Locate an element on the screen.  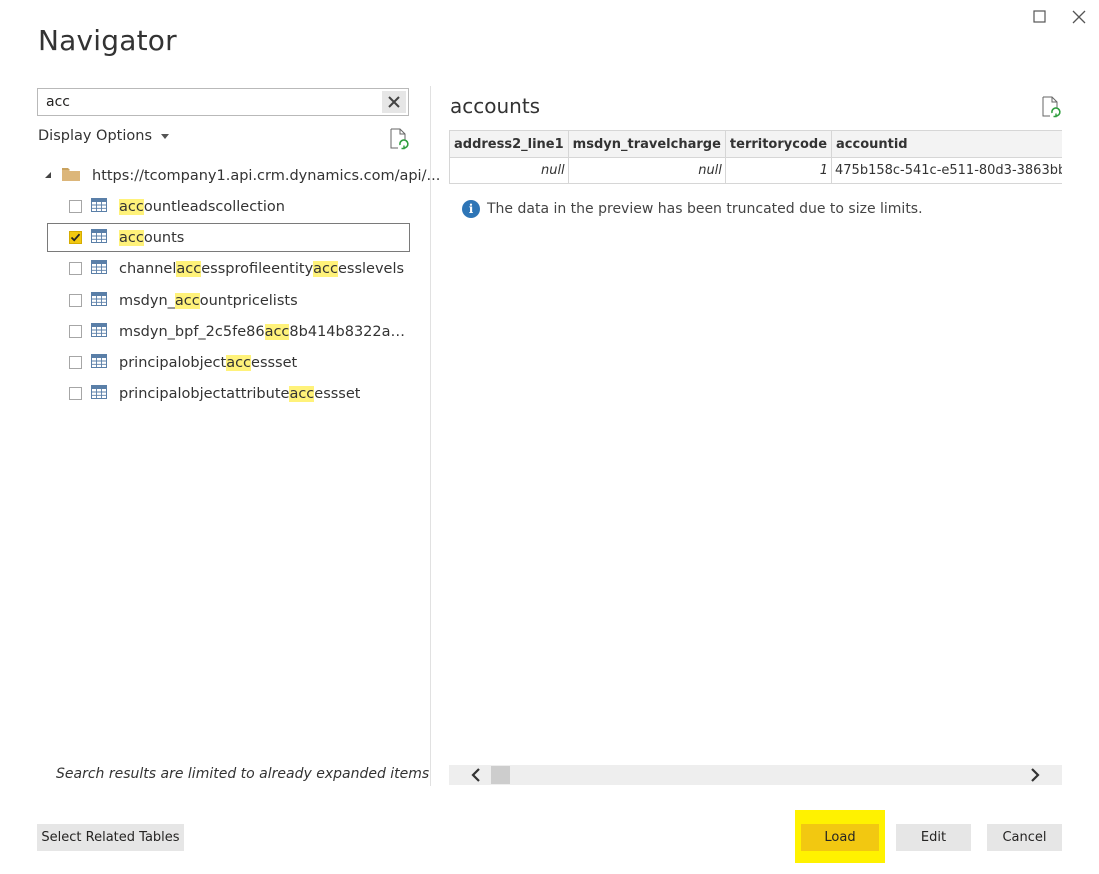
tree-item: principalobjectattributeaccessset is located at coordinates (228, 393).